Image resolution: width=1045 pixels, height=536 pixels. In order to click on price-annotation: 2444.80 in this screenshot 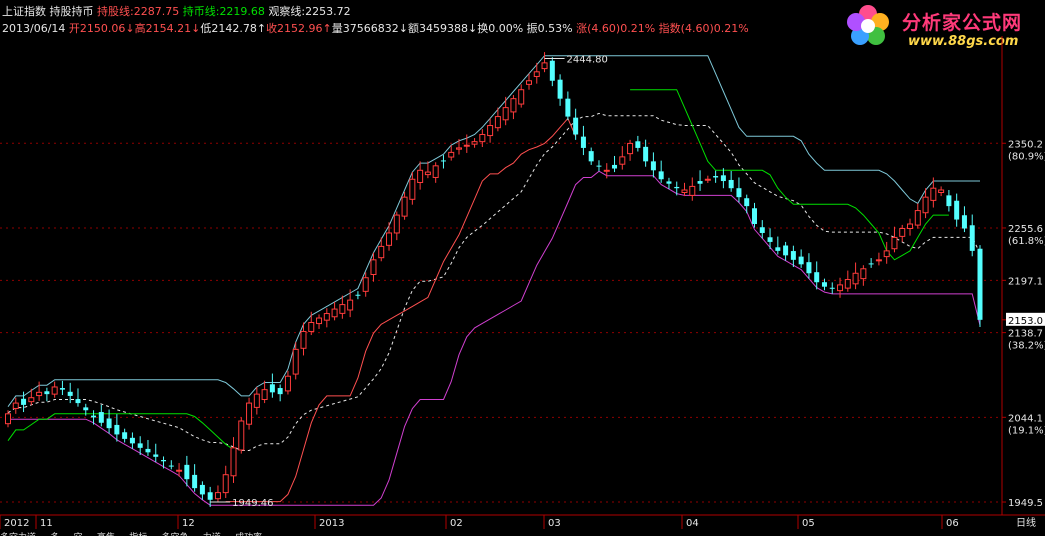, I will do `click(587, 60)`.